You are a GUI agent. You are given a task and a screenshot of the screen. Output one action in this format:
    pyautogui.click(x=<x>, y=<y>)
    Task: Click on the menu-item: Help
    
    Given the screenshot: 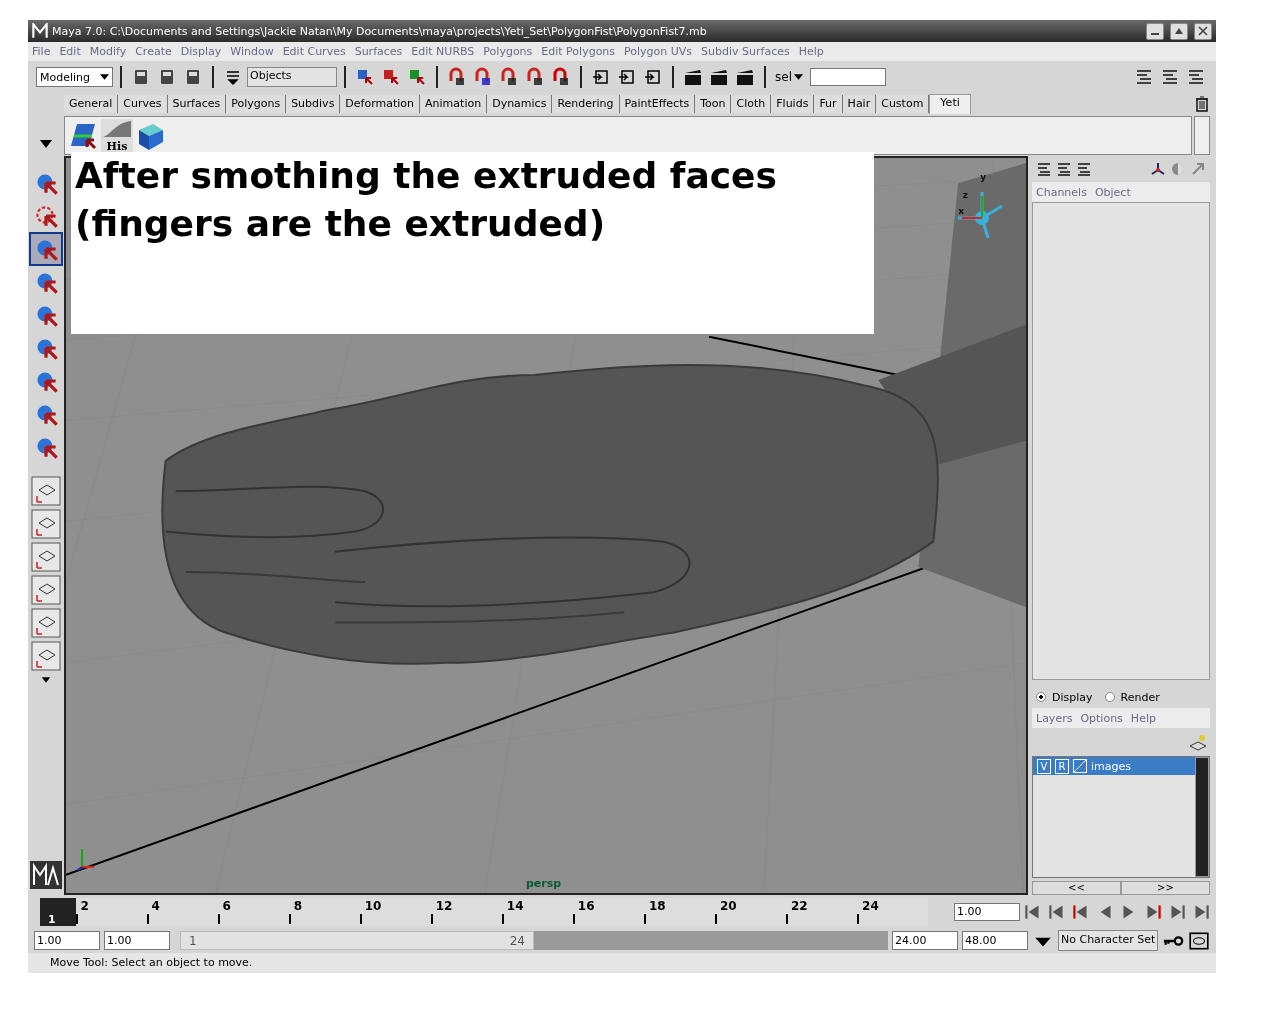 What is the action you would take?
    pyautogui.click(x=811, y=51)
    